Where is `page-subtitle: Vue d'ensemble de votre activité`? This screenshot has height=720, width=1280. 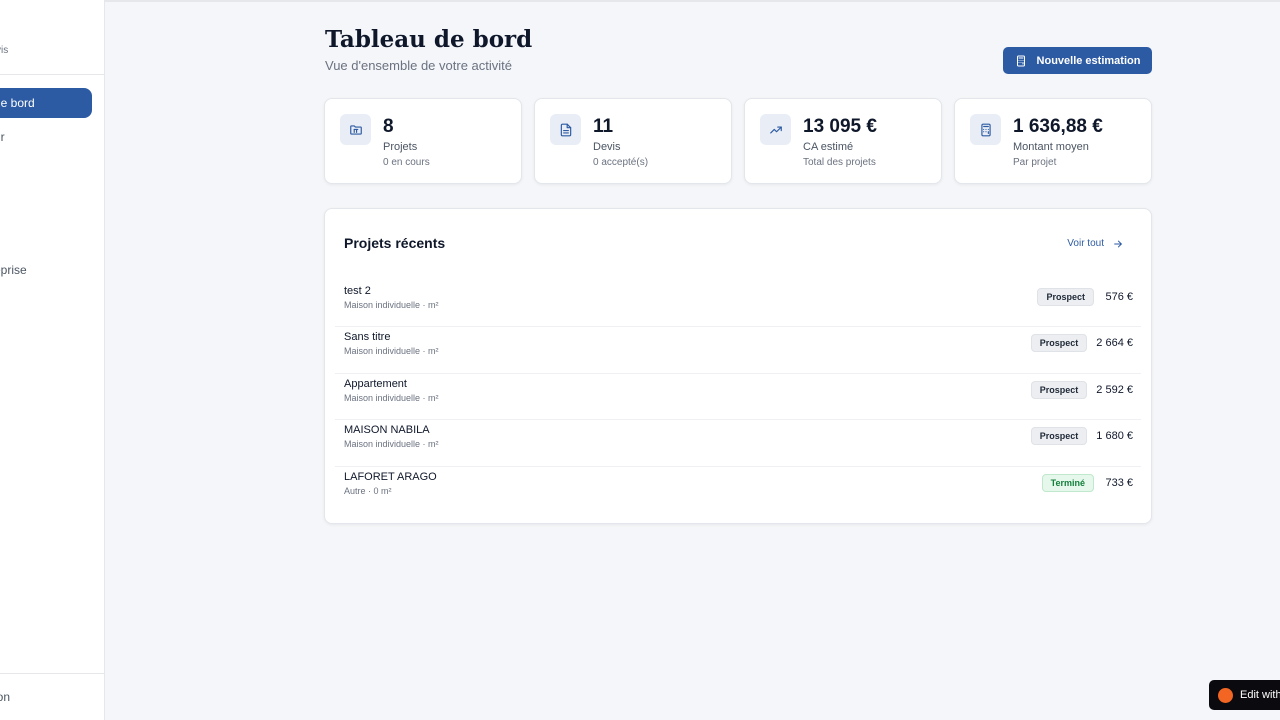 page-subtitle: Vue d'ensemble de votre activité is located at coordinates (418, 65).